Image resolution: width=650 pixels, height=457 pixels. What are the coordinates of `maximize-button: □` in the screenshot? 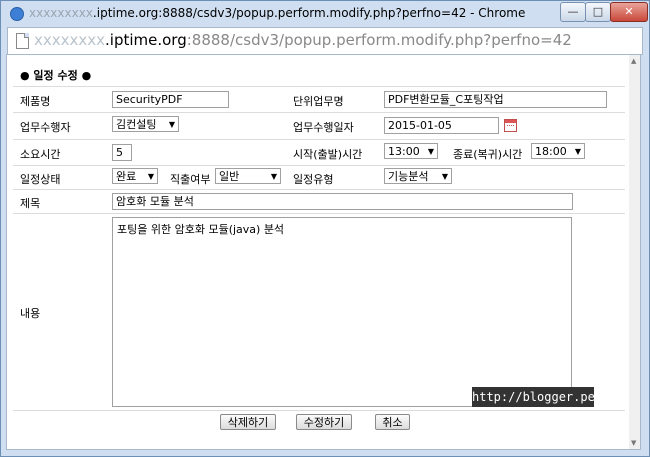 It's located at (598, 12).